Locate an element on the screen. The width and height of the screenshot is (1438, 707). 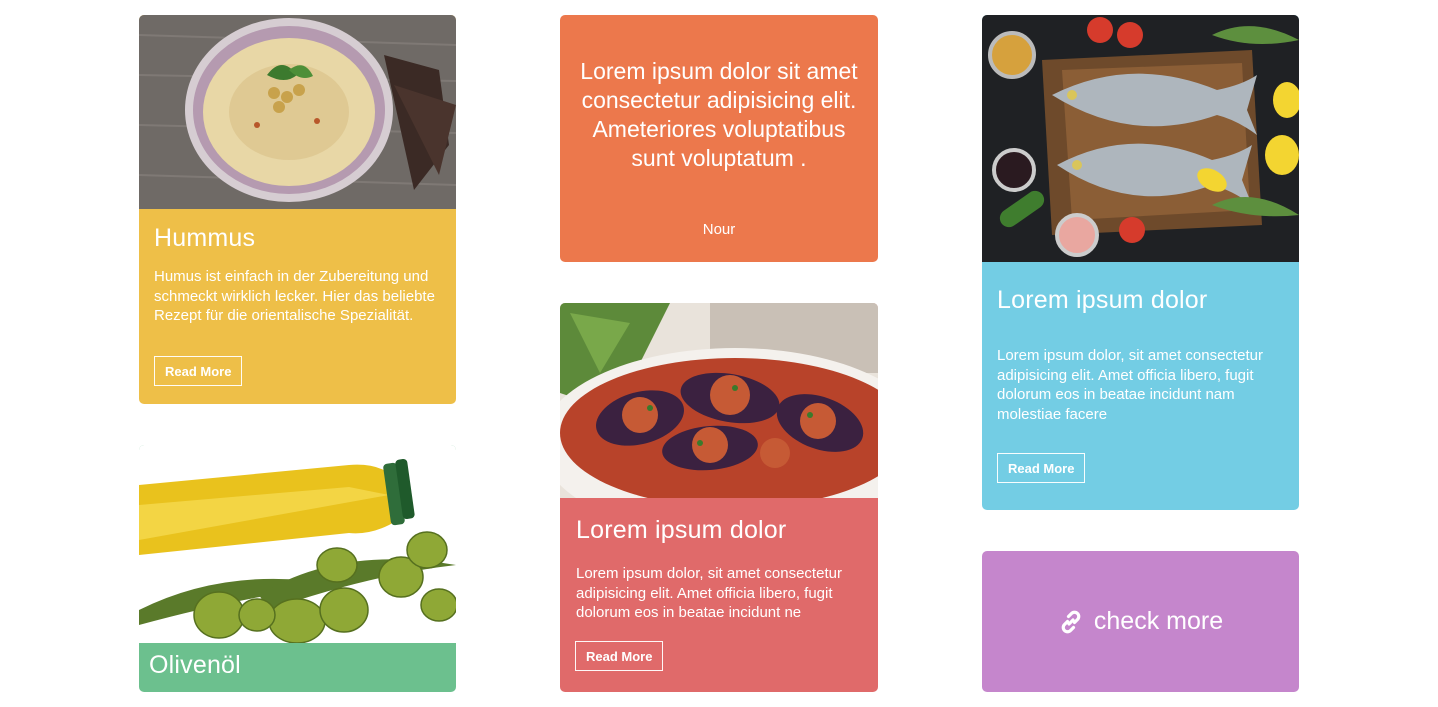
eggplant-title: Lorem ipsum dolor is located at coordinates (681, 530).